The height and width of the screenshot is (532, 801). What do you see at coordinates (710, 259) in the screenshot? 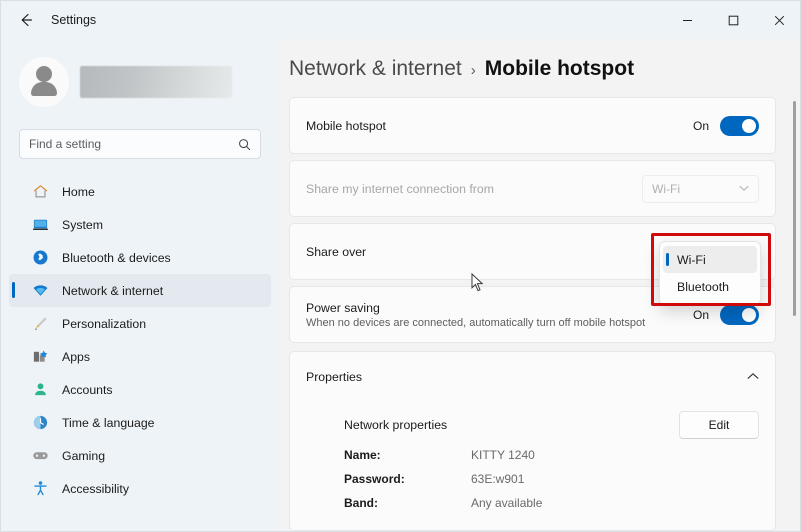
I see `dropdown-option-wifi: Wi-Fi` at bounding box center [710, 259].